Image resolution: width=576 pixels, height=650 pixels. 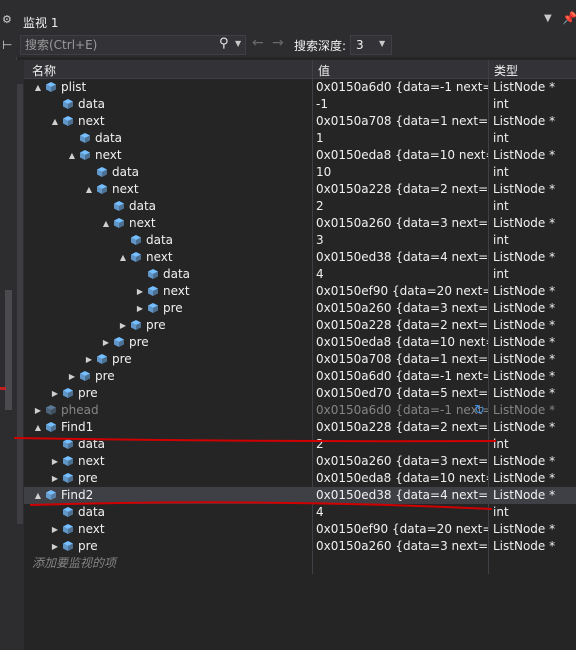 What do you see at coordinates (172, 87) in the screenshot?
I see `watch-name-cell: ▲ plist` at bounding box center [172, 87].